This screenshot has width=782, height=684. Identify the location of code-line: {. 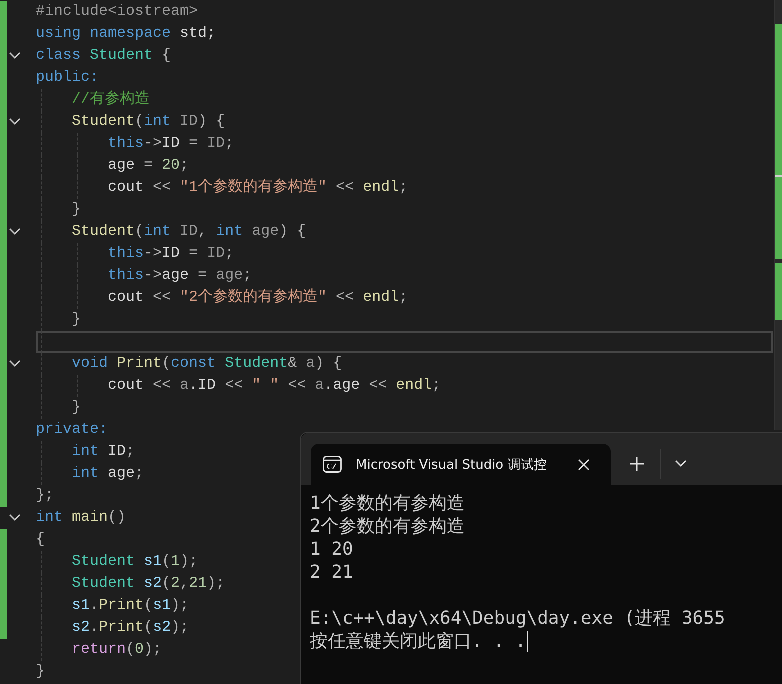
(41, 540).